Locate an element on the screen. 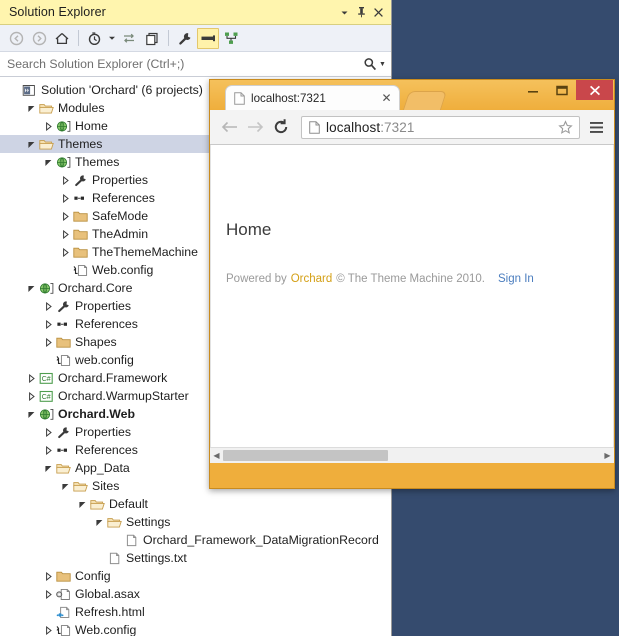  tree-item-config: Config is located at coordinates (195, 576).